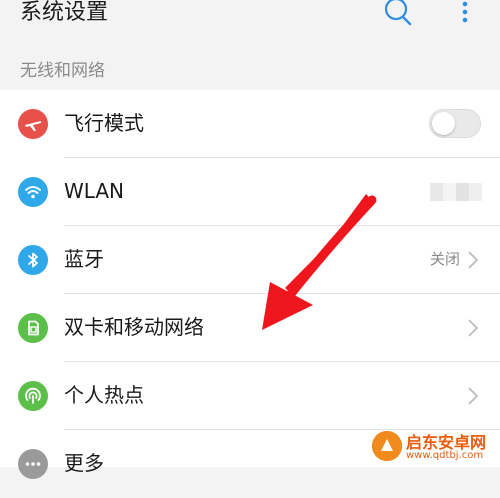  What do you see at coordinates (465, 14) in the screenshot?
I see `more-vert-icon` at bounding box center [465, 14].